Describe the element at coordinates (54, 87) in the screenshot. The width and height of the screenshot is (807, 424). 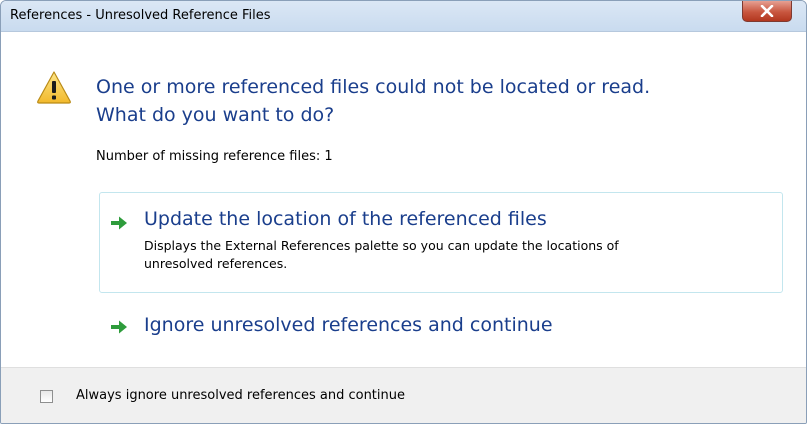
I see `warning-icon` at that location.